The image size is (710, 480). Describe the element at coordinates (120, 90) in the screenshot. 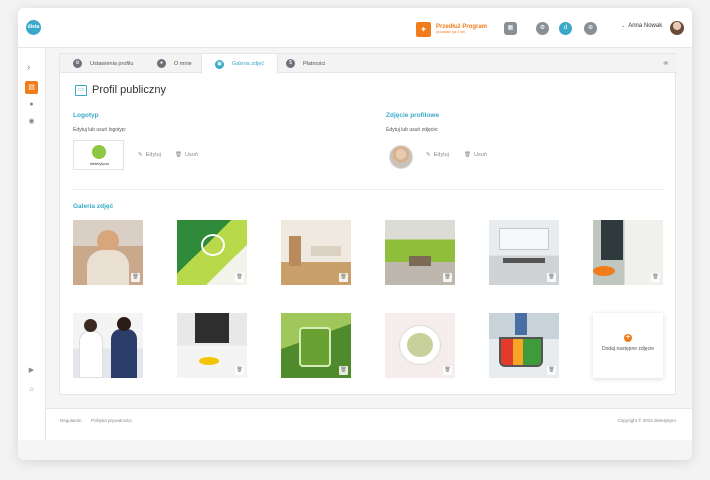

I see `page-title: ▭ Profil publiczny` at that location.